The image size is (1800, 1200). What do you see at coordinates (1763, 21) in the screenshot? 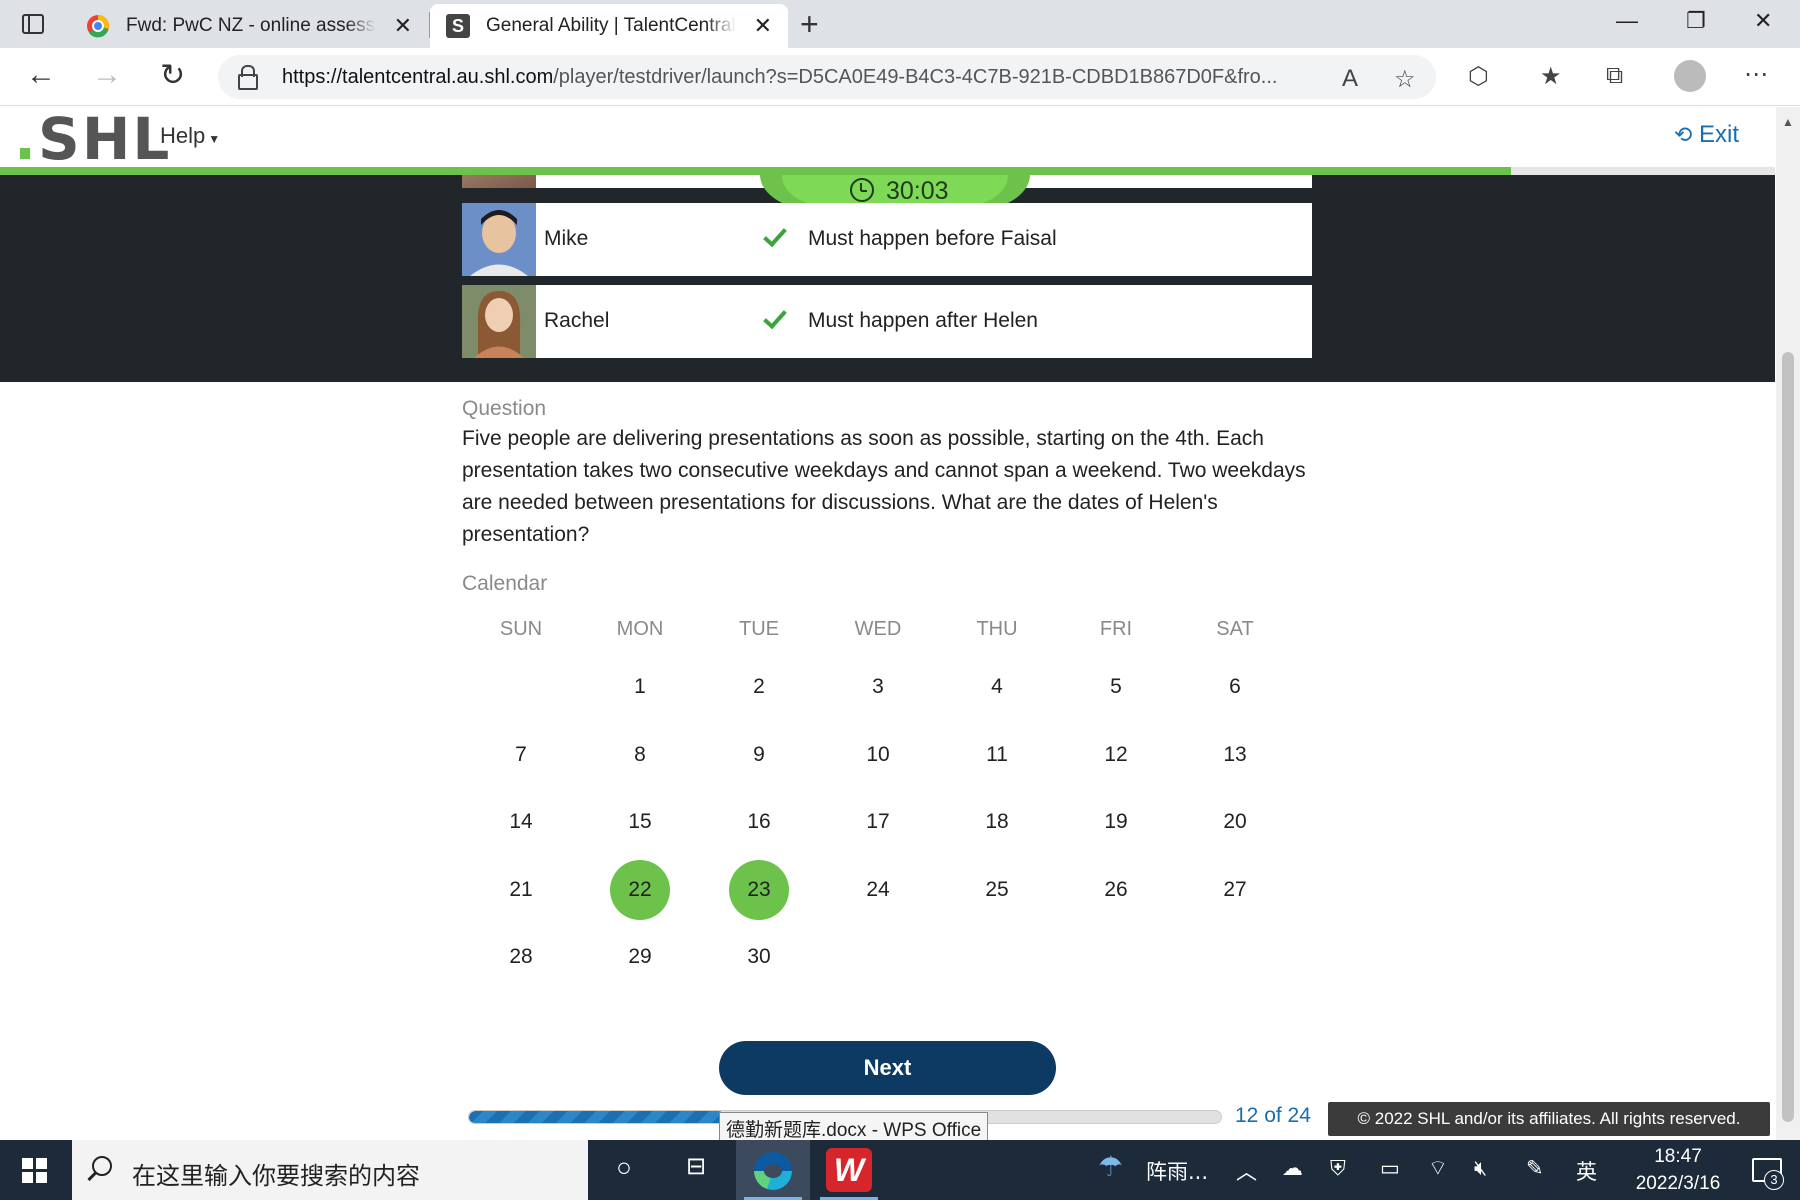
I see `window-close-icon: ✕` at bounding box center [1763, 21].